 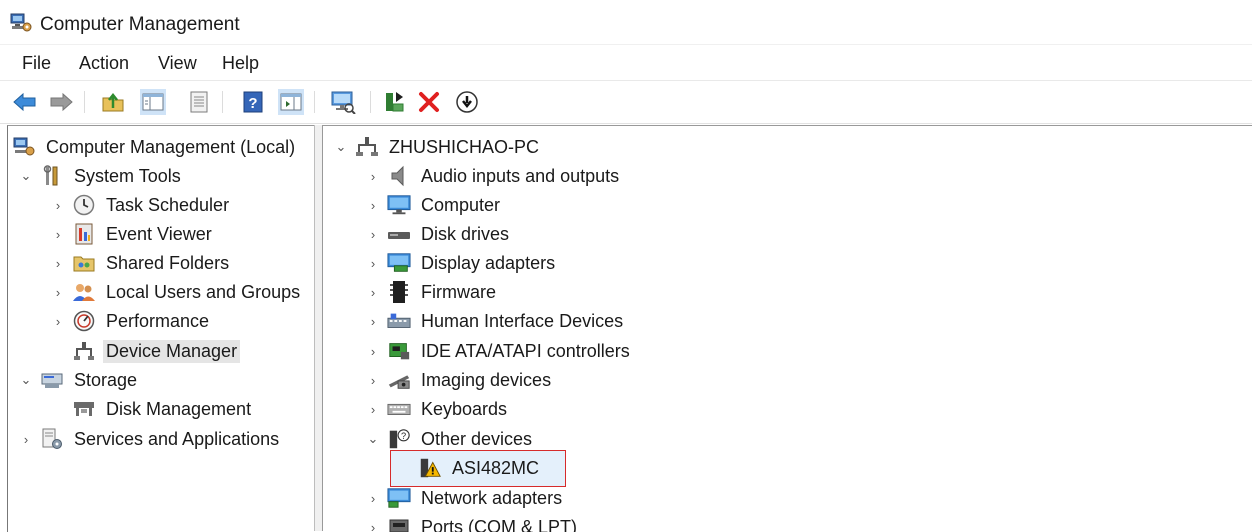 I want to click on tree-item-shared-folders: › Shared Folders, so click(x=141, y=263).